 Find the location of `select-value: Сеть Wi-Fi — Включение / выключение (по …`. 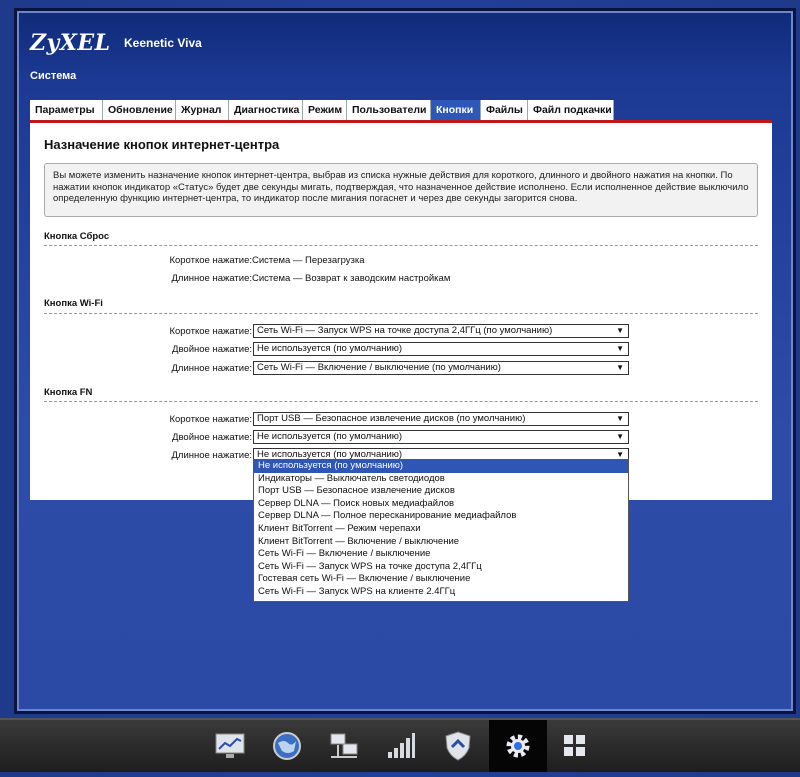

select-value: Сеть Wi-Fi — Включение / выключение (по … is located at coordinates (379, 367).